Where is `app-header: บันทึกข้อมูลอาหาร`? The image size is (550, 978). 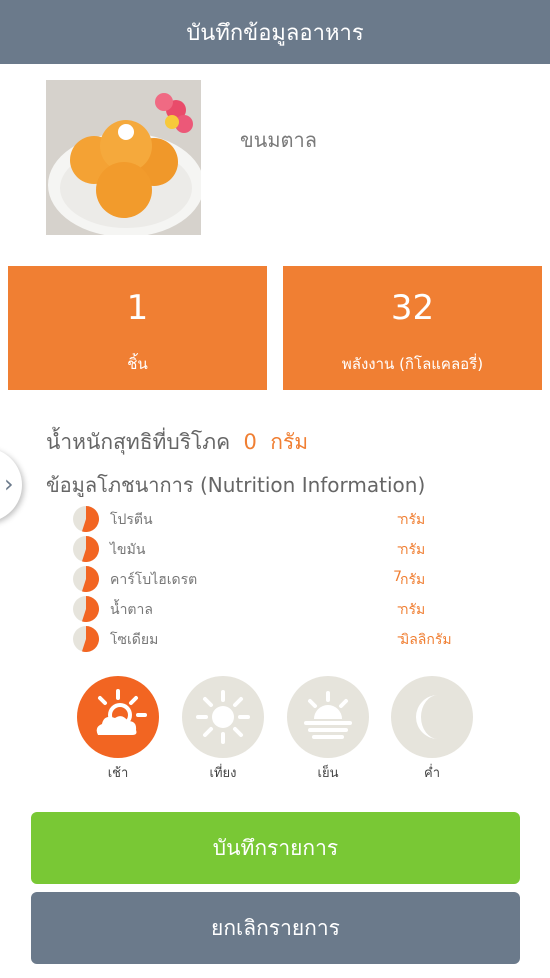
app-header: บันทึกข้อมูลอาหาร is located at coordinates (275, 32).